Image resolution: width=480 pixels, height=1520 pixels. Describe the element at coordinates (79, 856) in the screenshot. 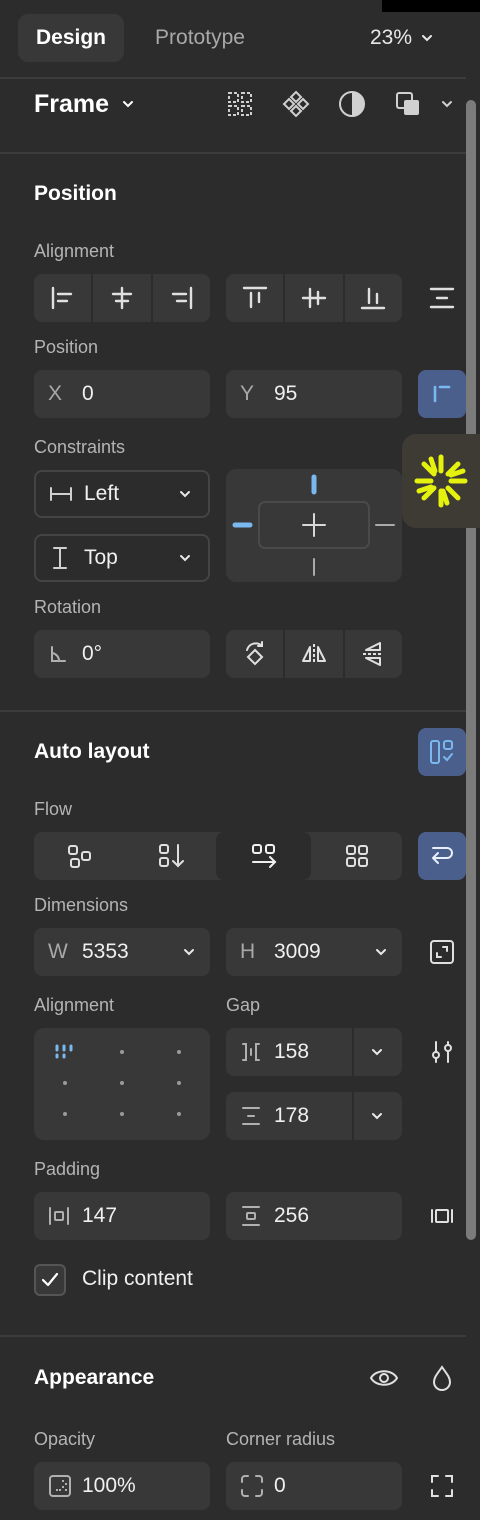

I see `flow-freeform-button` at that location.